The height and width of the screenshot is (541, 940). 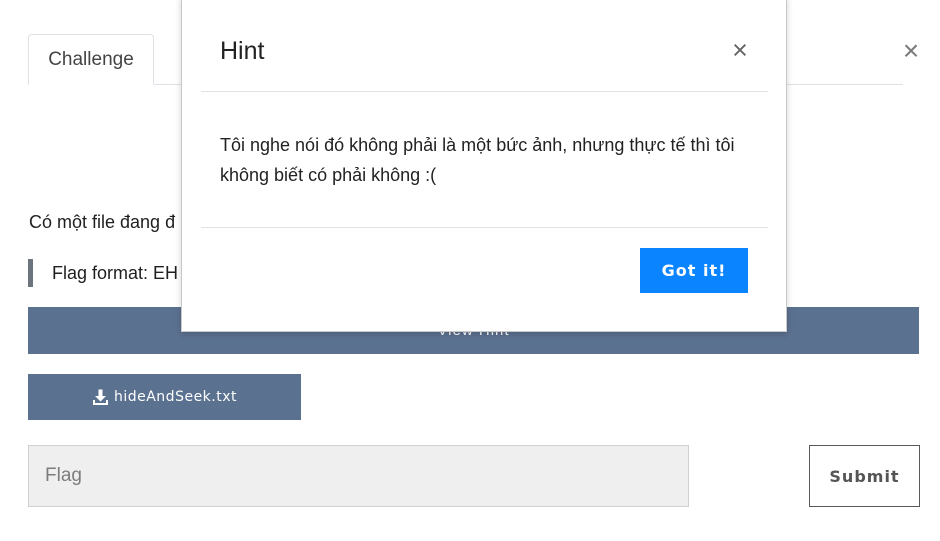 I want to click on submit-button: Submit, so click(x=864, y=476).